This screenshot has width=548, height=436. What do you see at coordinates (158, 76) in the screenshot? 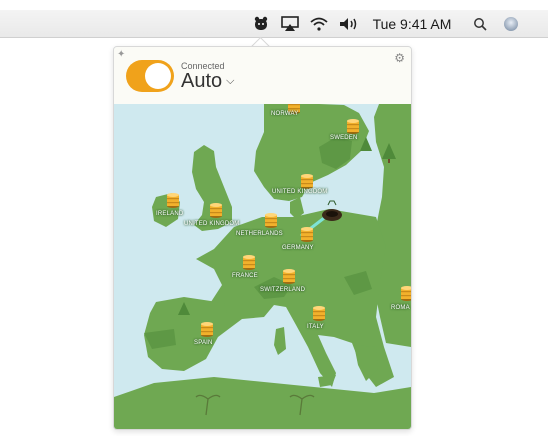
I see `toggle-knob` at bounding box center [158, 76].